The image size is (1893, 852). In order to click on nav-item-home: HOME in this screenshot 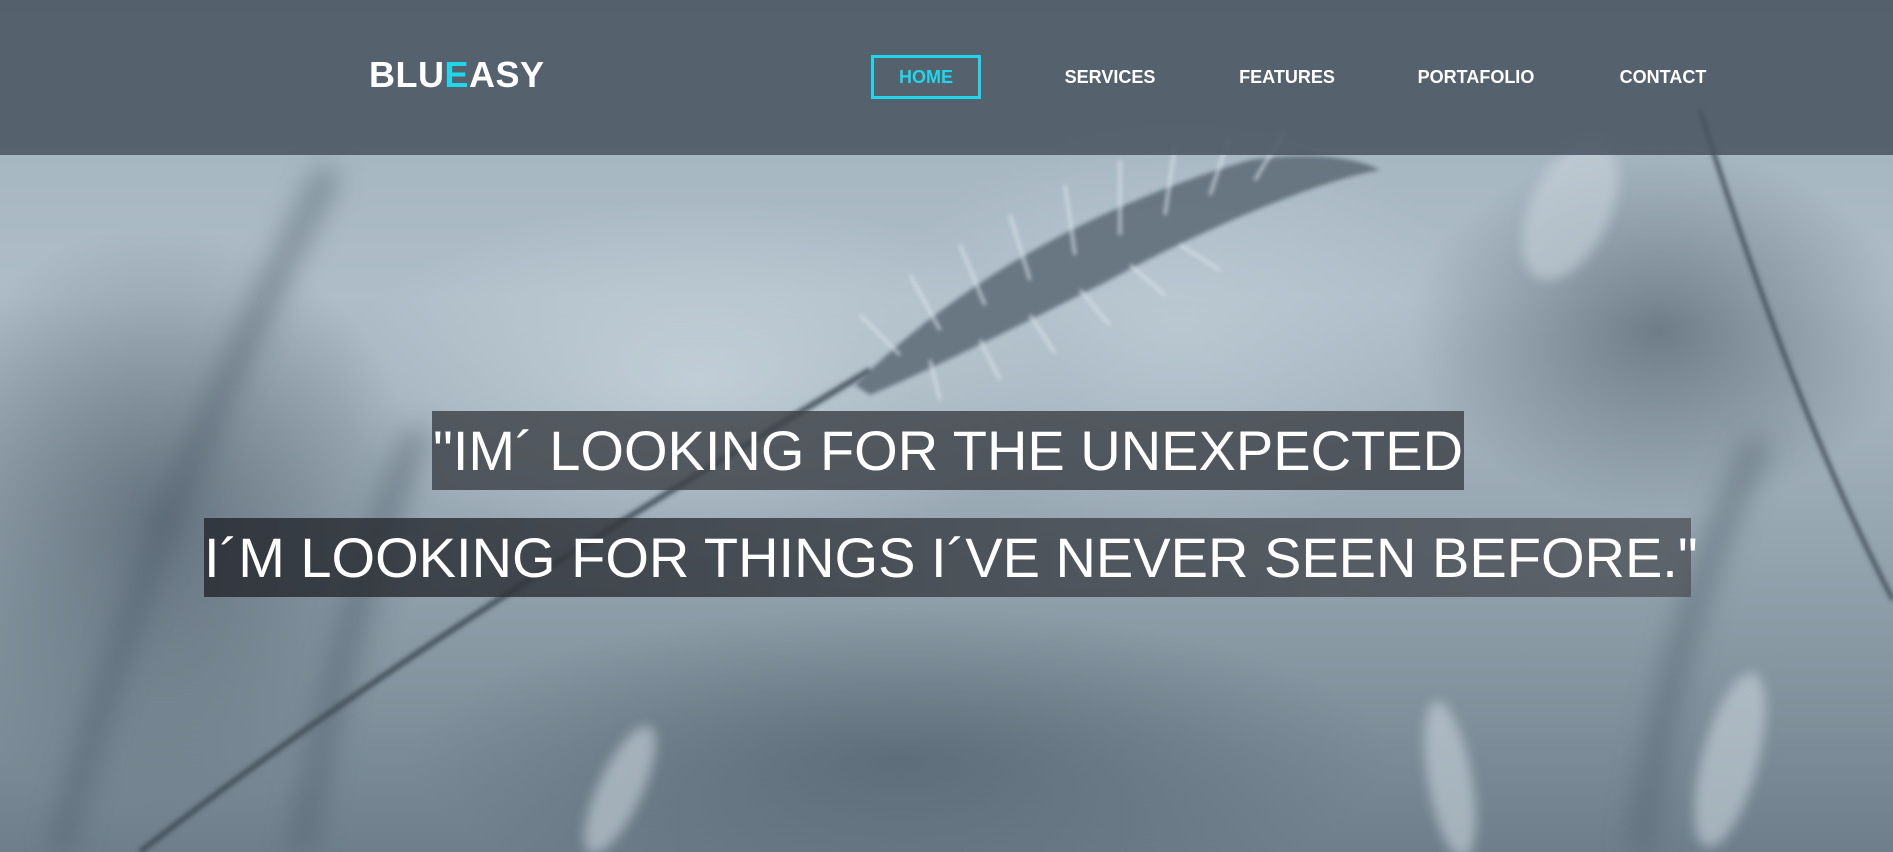, I will do `click(926, 77)`.